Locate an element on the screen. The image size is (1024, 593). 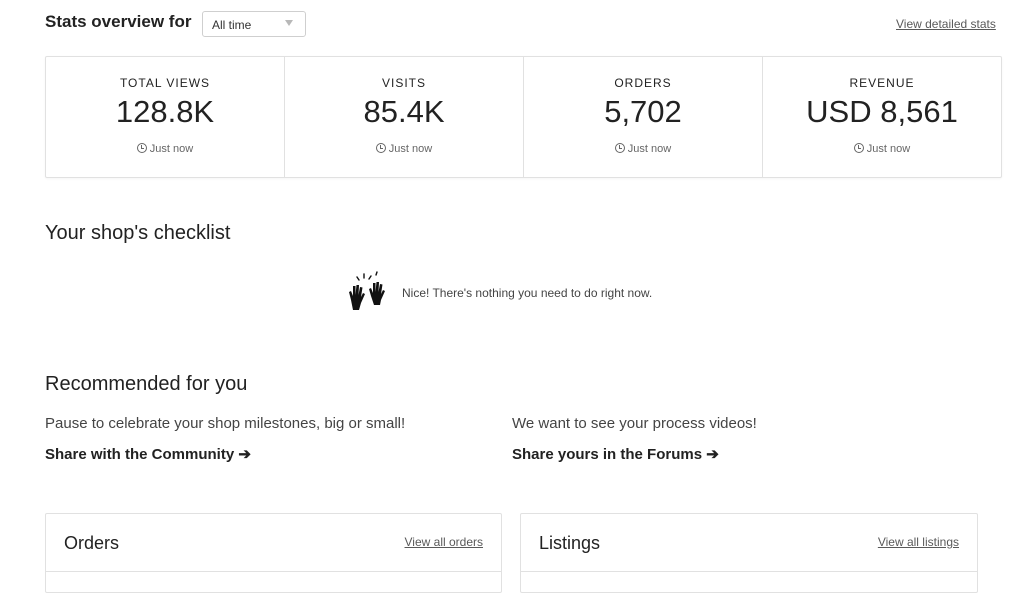
stat-label: VISITS is located at coordinates (403, 83).